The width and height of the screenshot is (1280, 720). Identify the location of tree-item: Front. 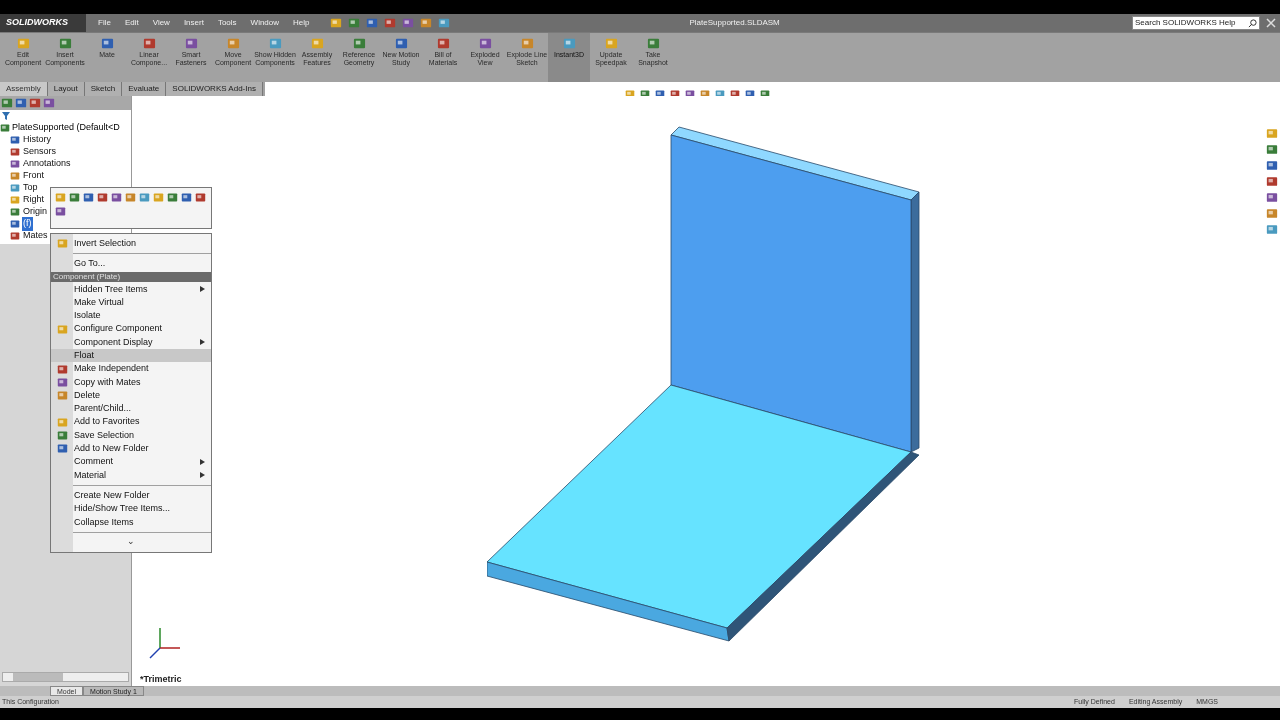
(33, 176).